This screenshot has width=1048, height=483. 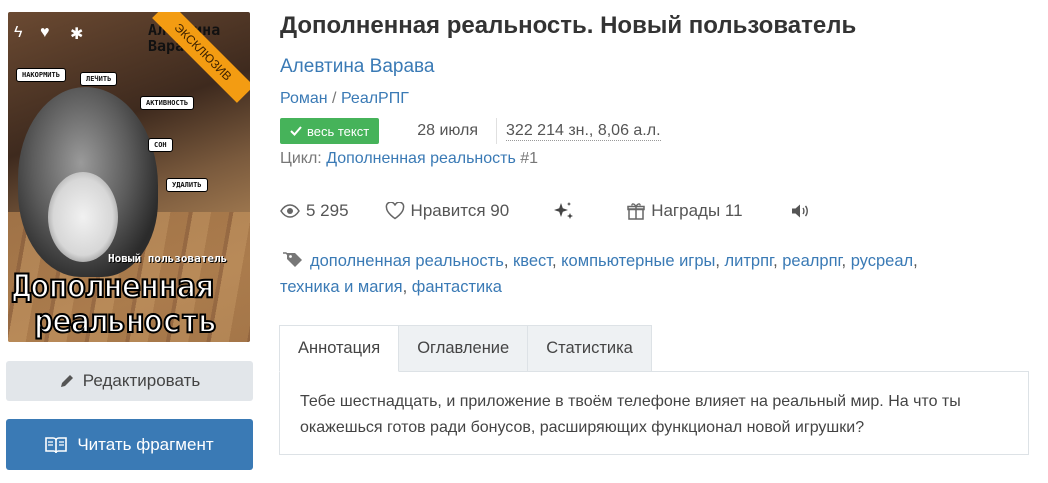 I want to click on cover-bubble: АКТИВНОСТЬ, so click(x=167, y=103).